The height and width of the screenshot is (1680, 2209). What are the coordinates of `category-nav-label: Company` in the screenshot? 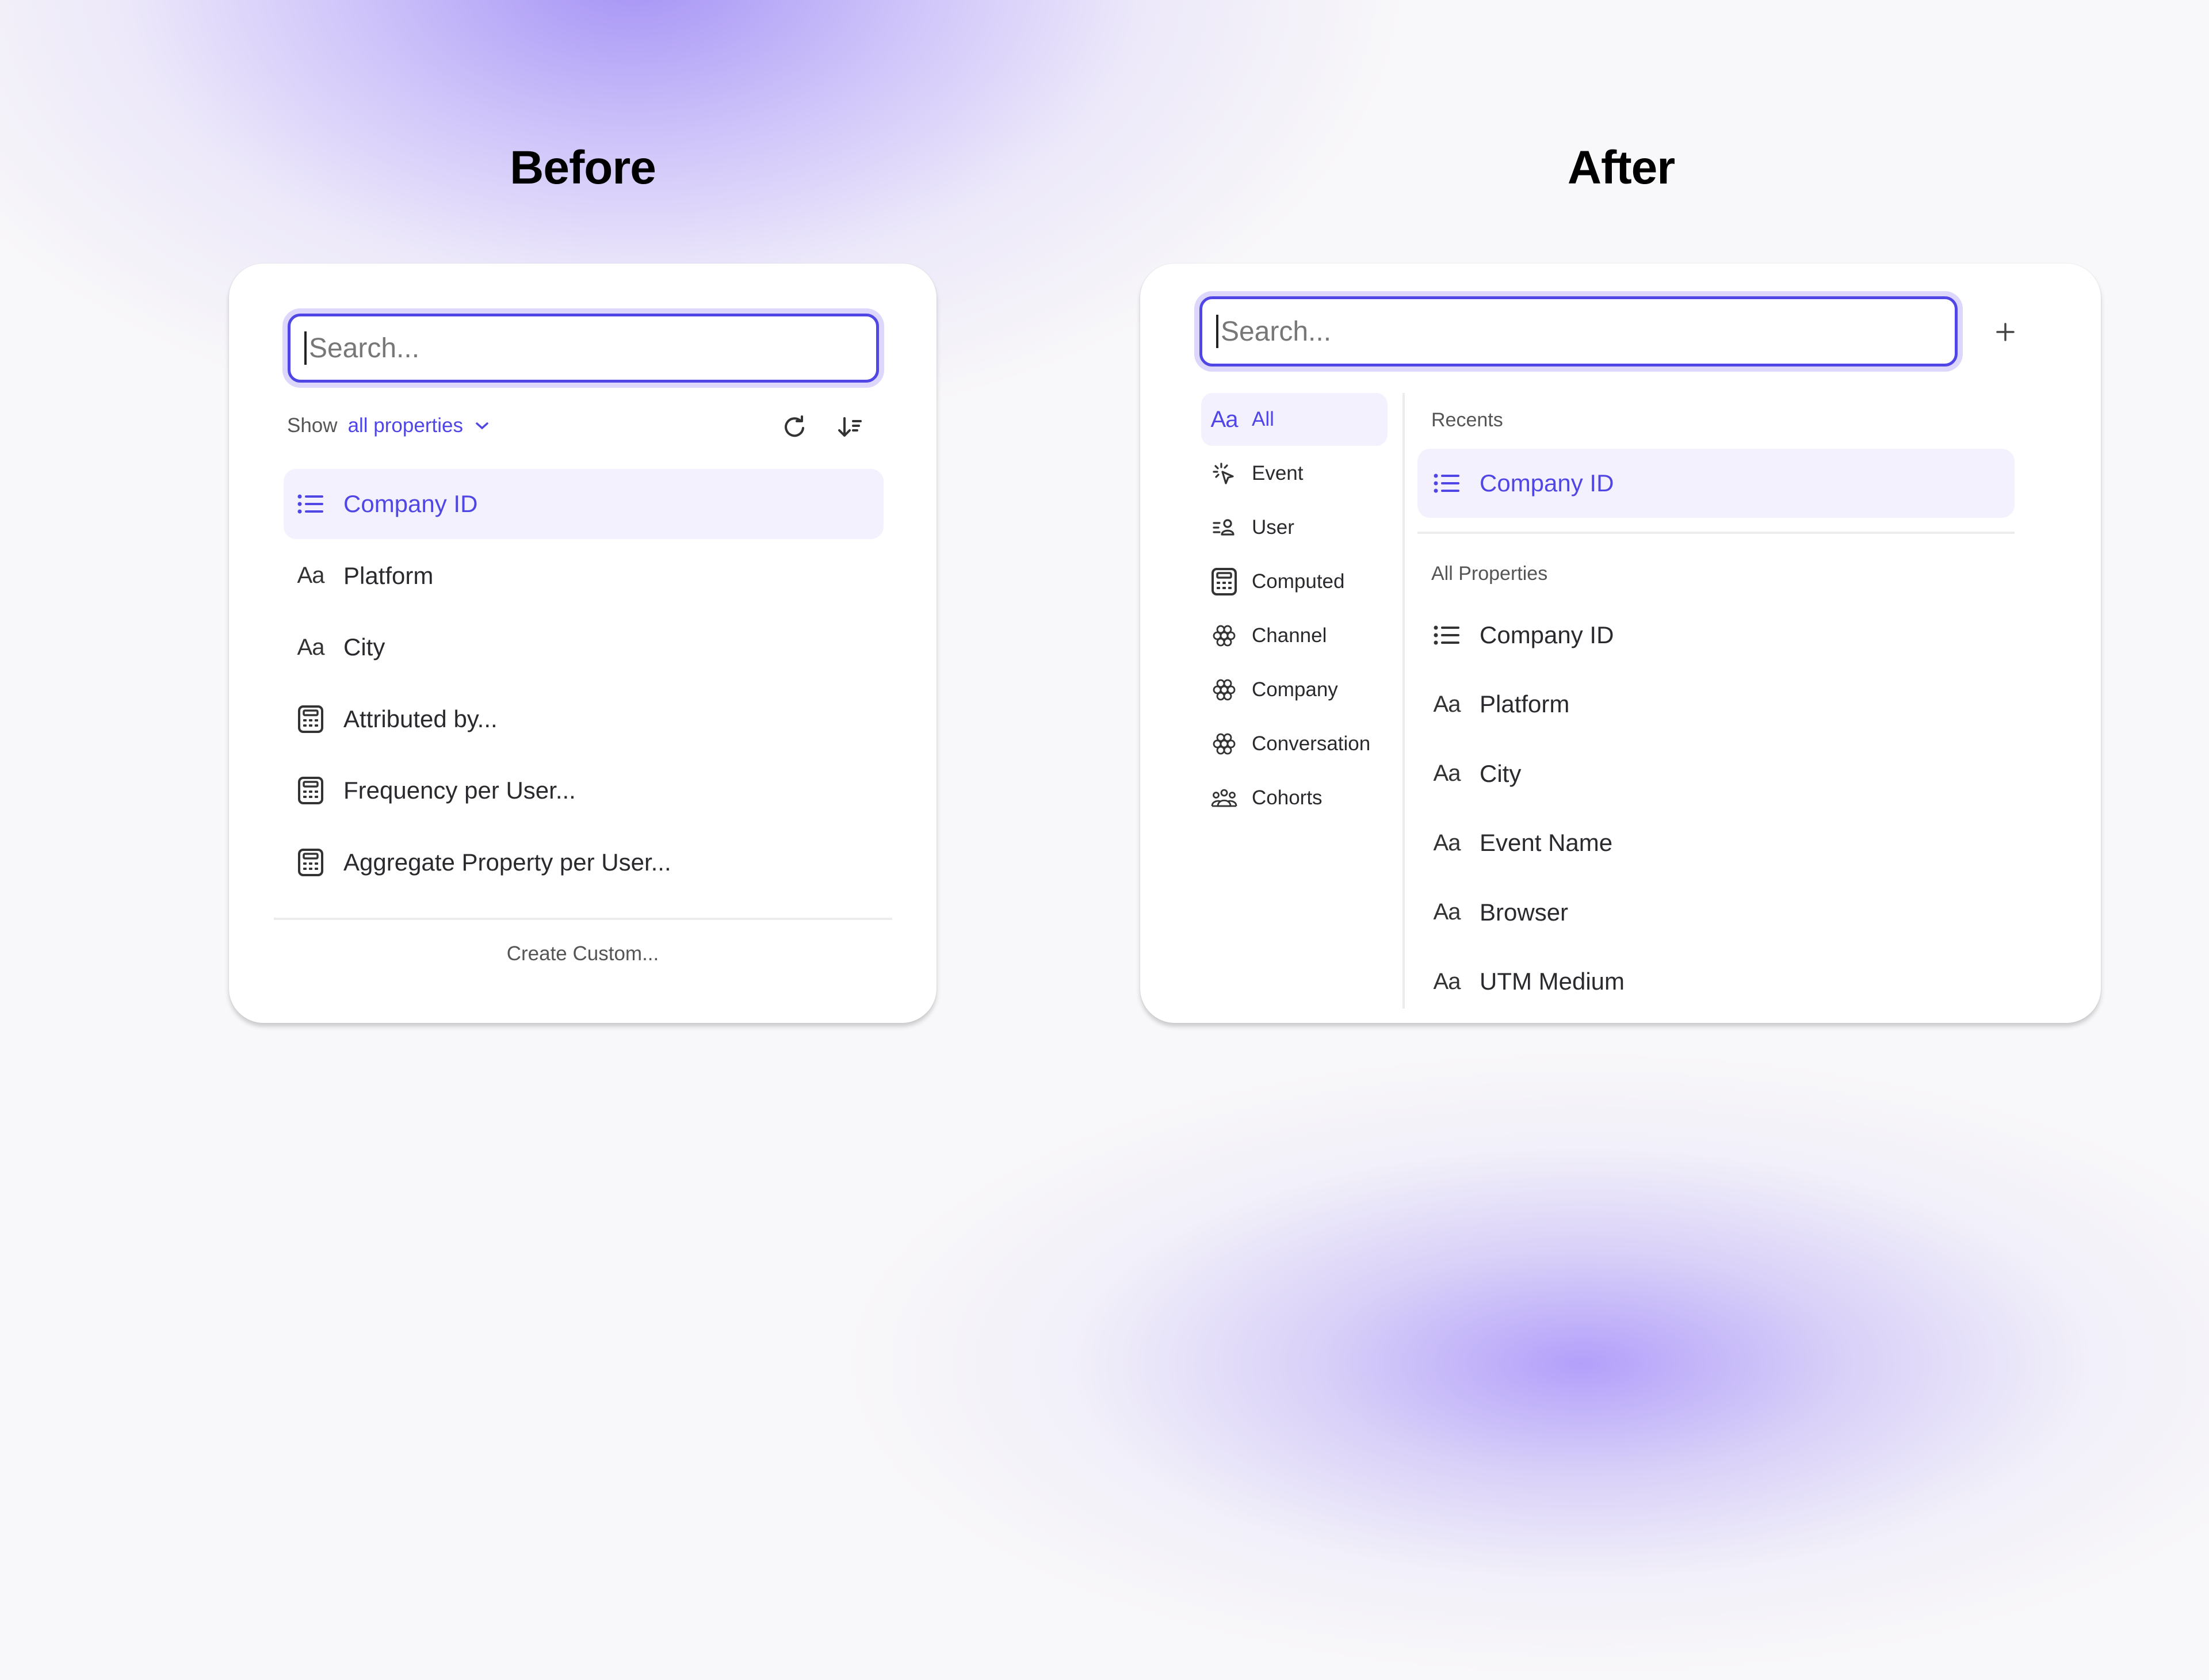 It's located at (1295, 689).